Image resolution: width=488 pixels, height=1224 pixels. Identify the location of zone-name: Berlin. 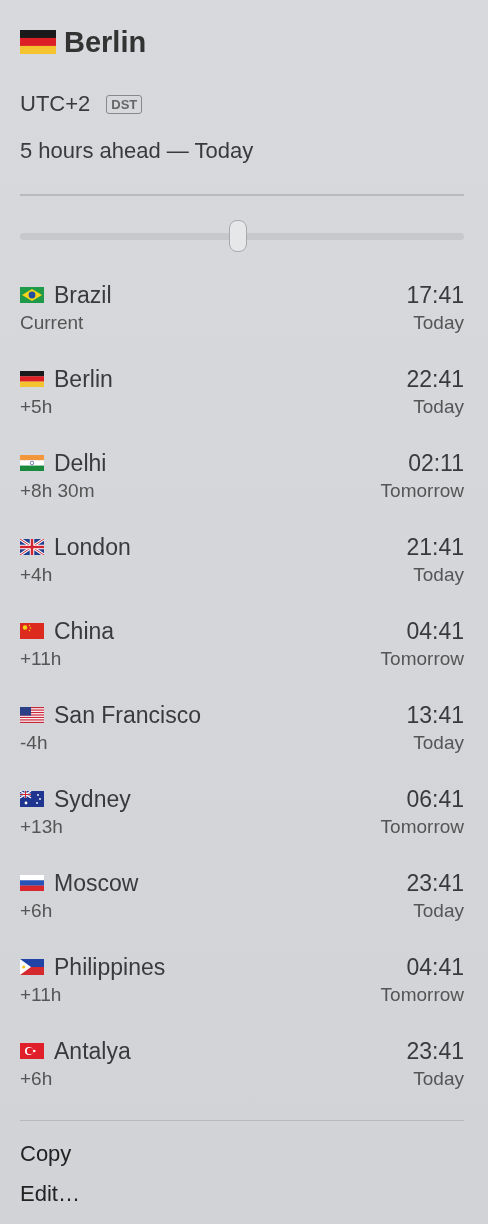
(83, 379).